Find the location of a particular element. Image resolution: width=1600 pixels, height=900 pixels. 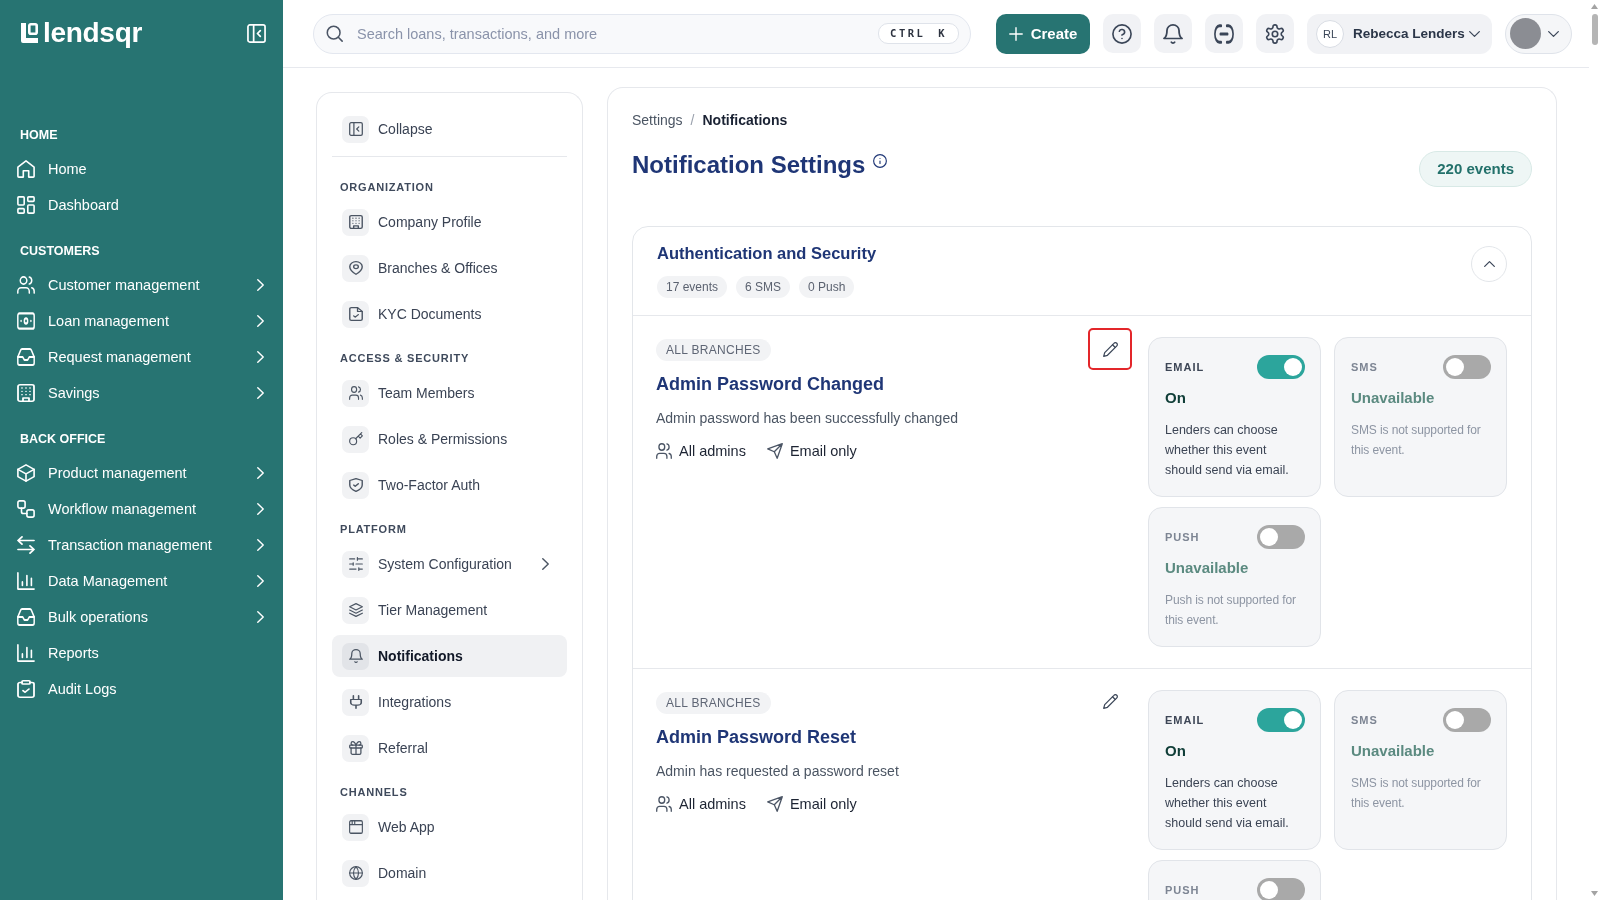

sidebar-item: Transaction management is located at coordinates (141, 545).